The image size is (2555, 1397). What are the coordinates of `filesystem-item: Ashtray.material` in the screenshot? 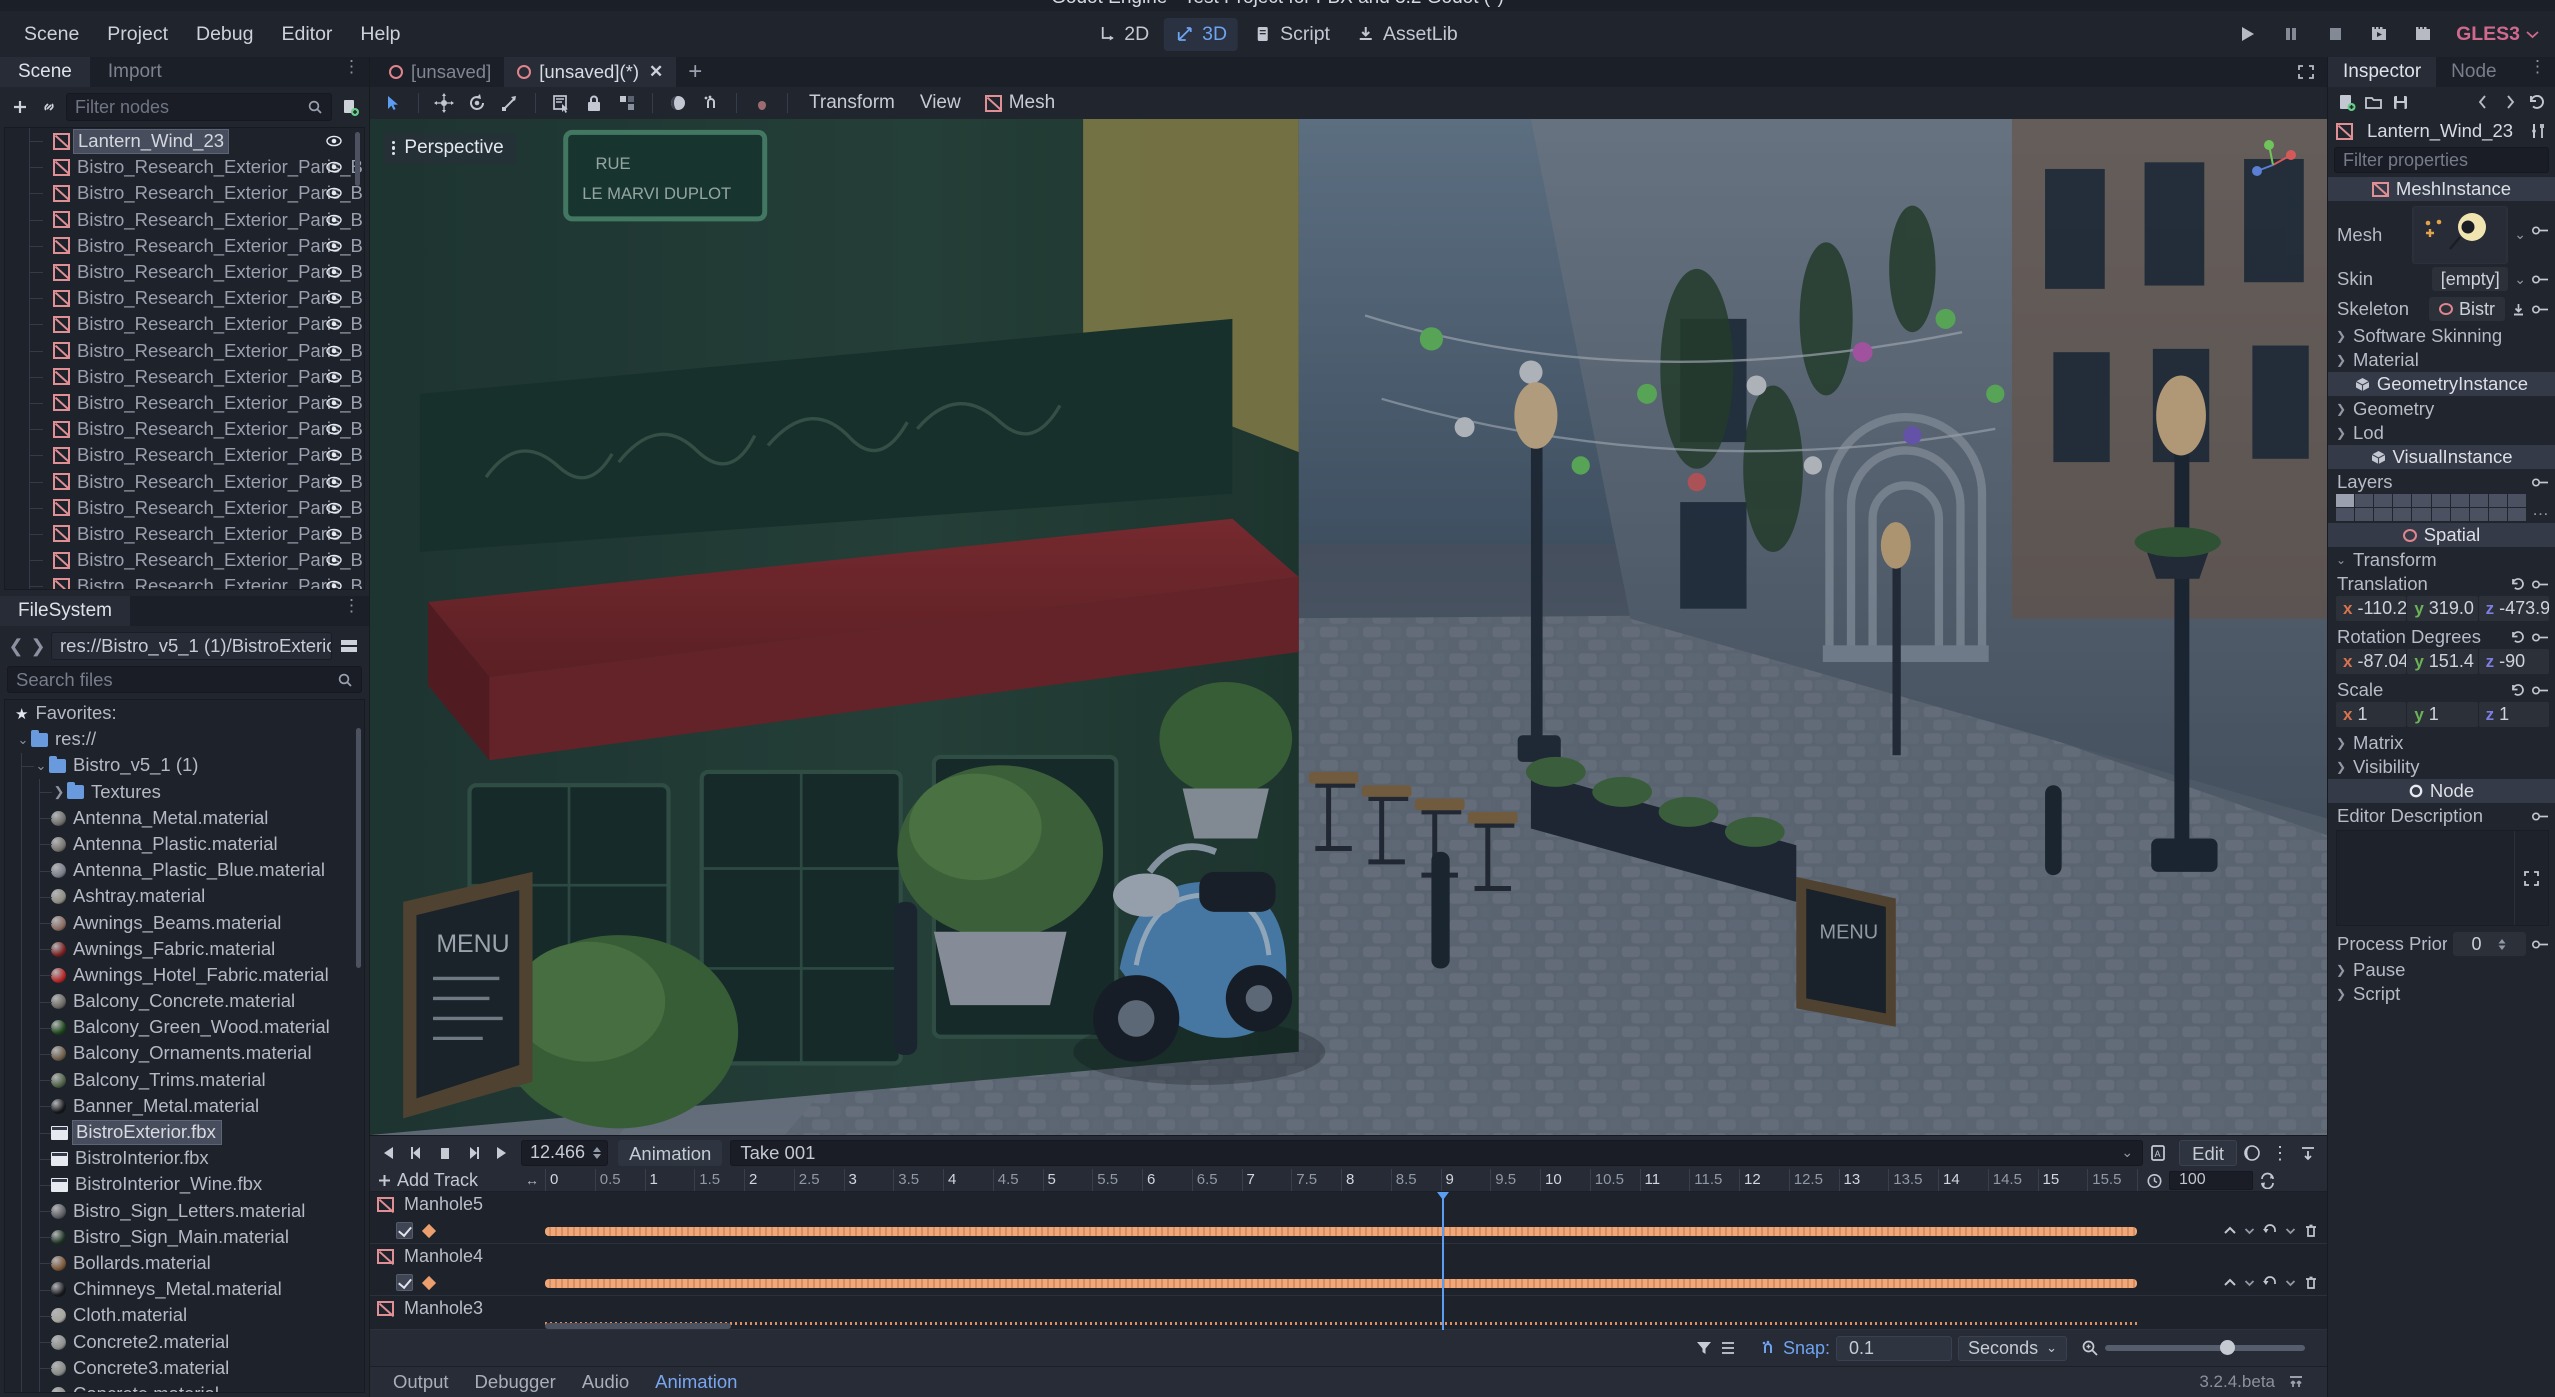 It's located at (184, 896).